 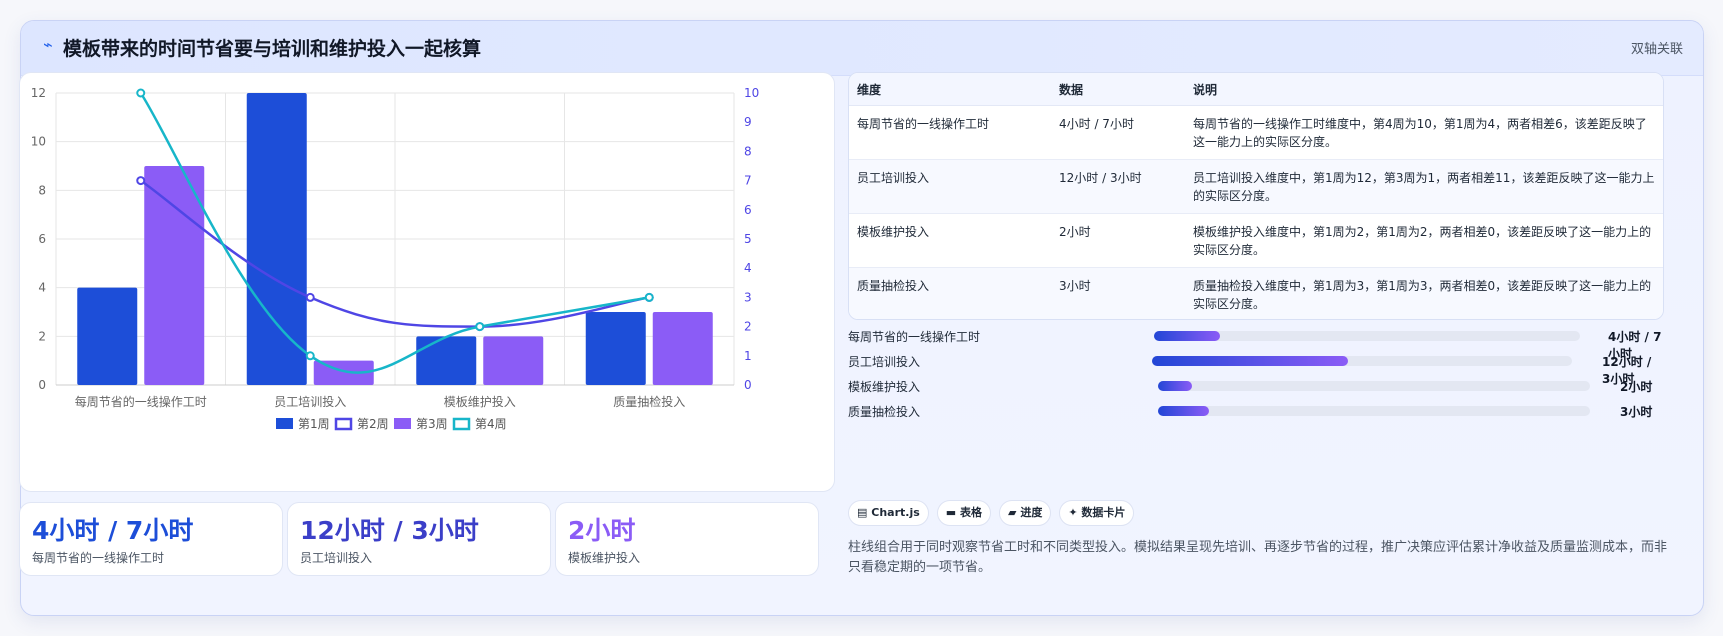 I want to click on stat-card-2: 12小时 / 3小时 员工培训投入, so click(x=419, y=539).